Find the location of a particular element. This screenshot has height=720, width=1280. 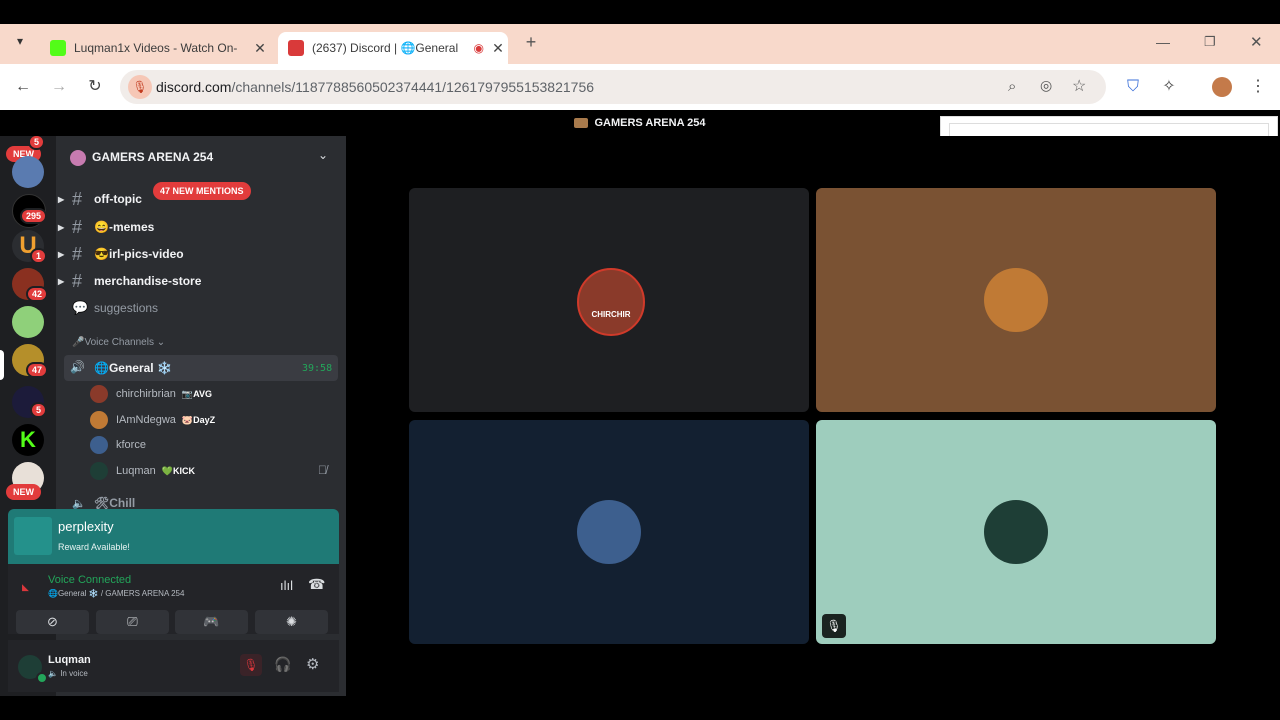

mention-badge: 47 is located at coordinates (37, 370).